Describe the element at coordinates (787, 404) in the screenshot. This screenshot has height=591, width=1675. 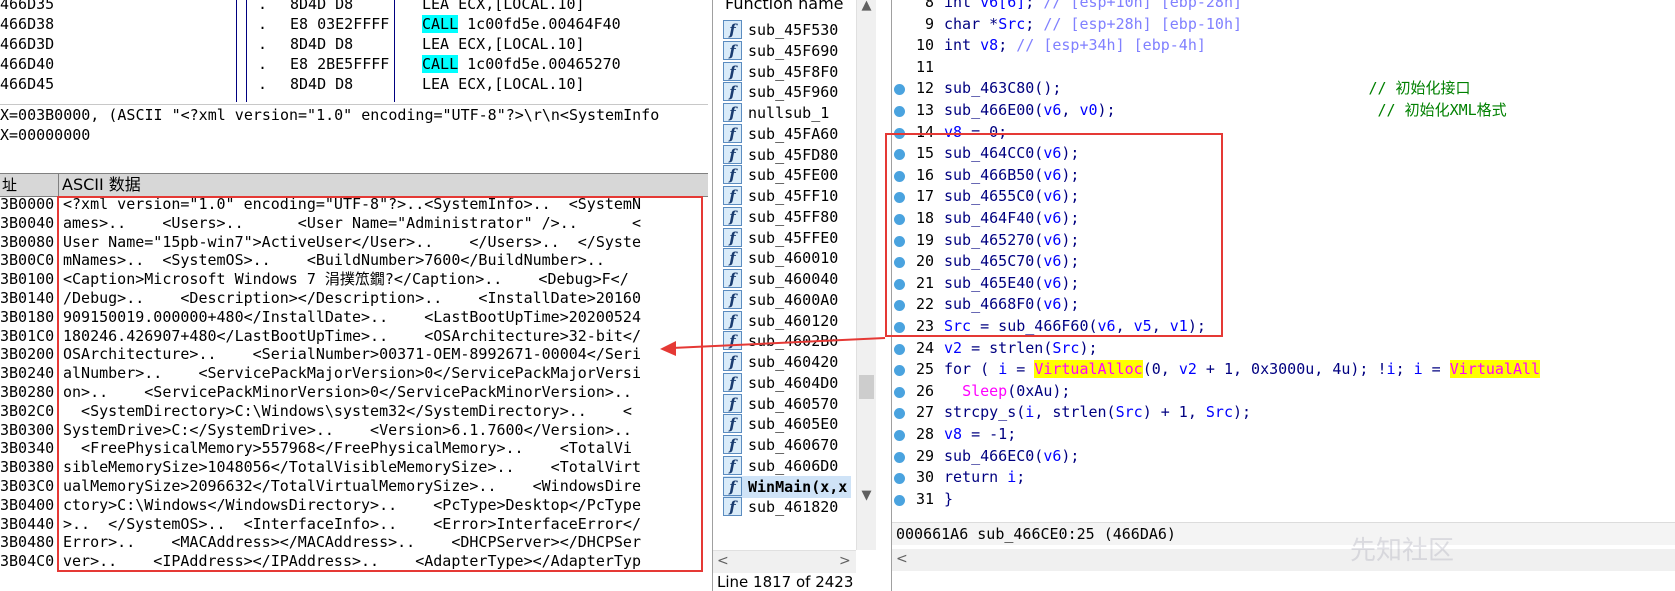
I see `function-list-item: f sub_460570` at that location.